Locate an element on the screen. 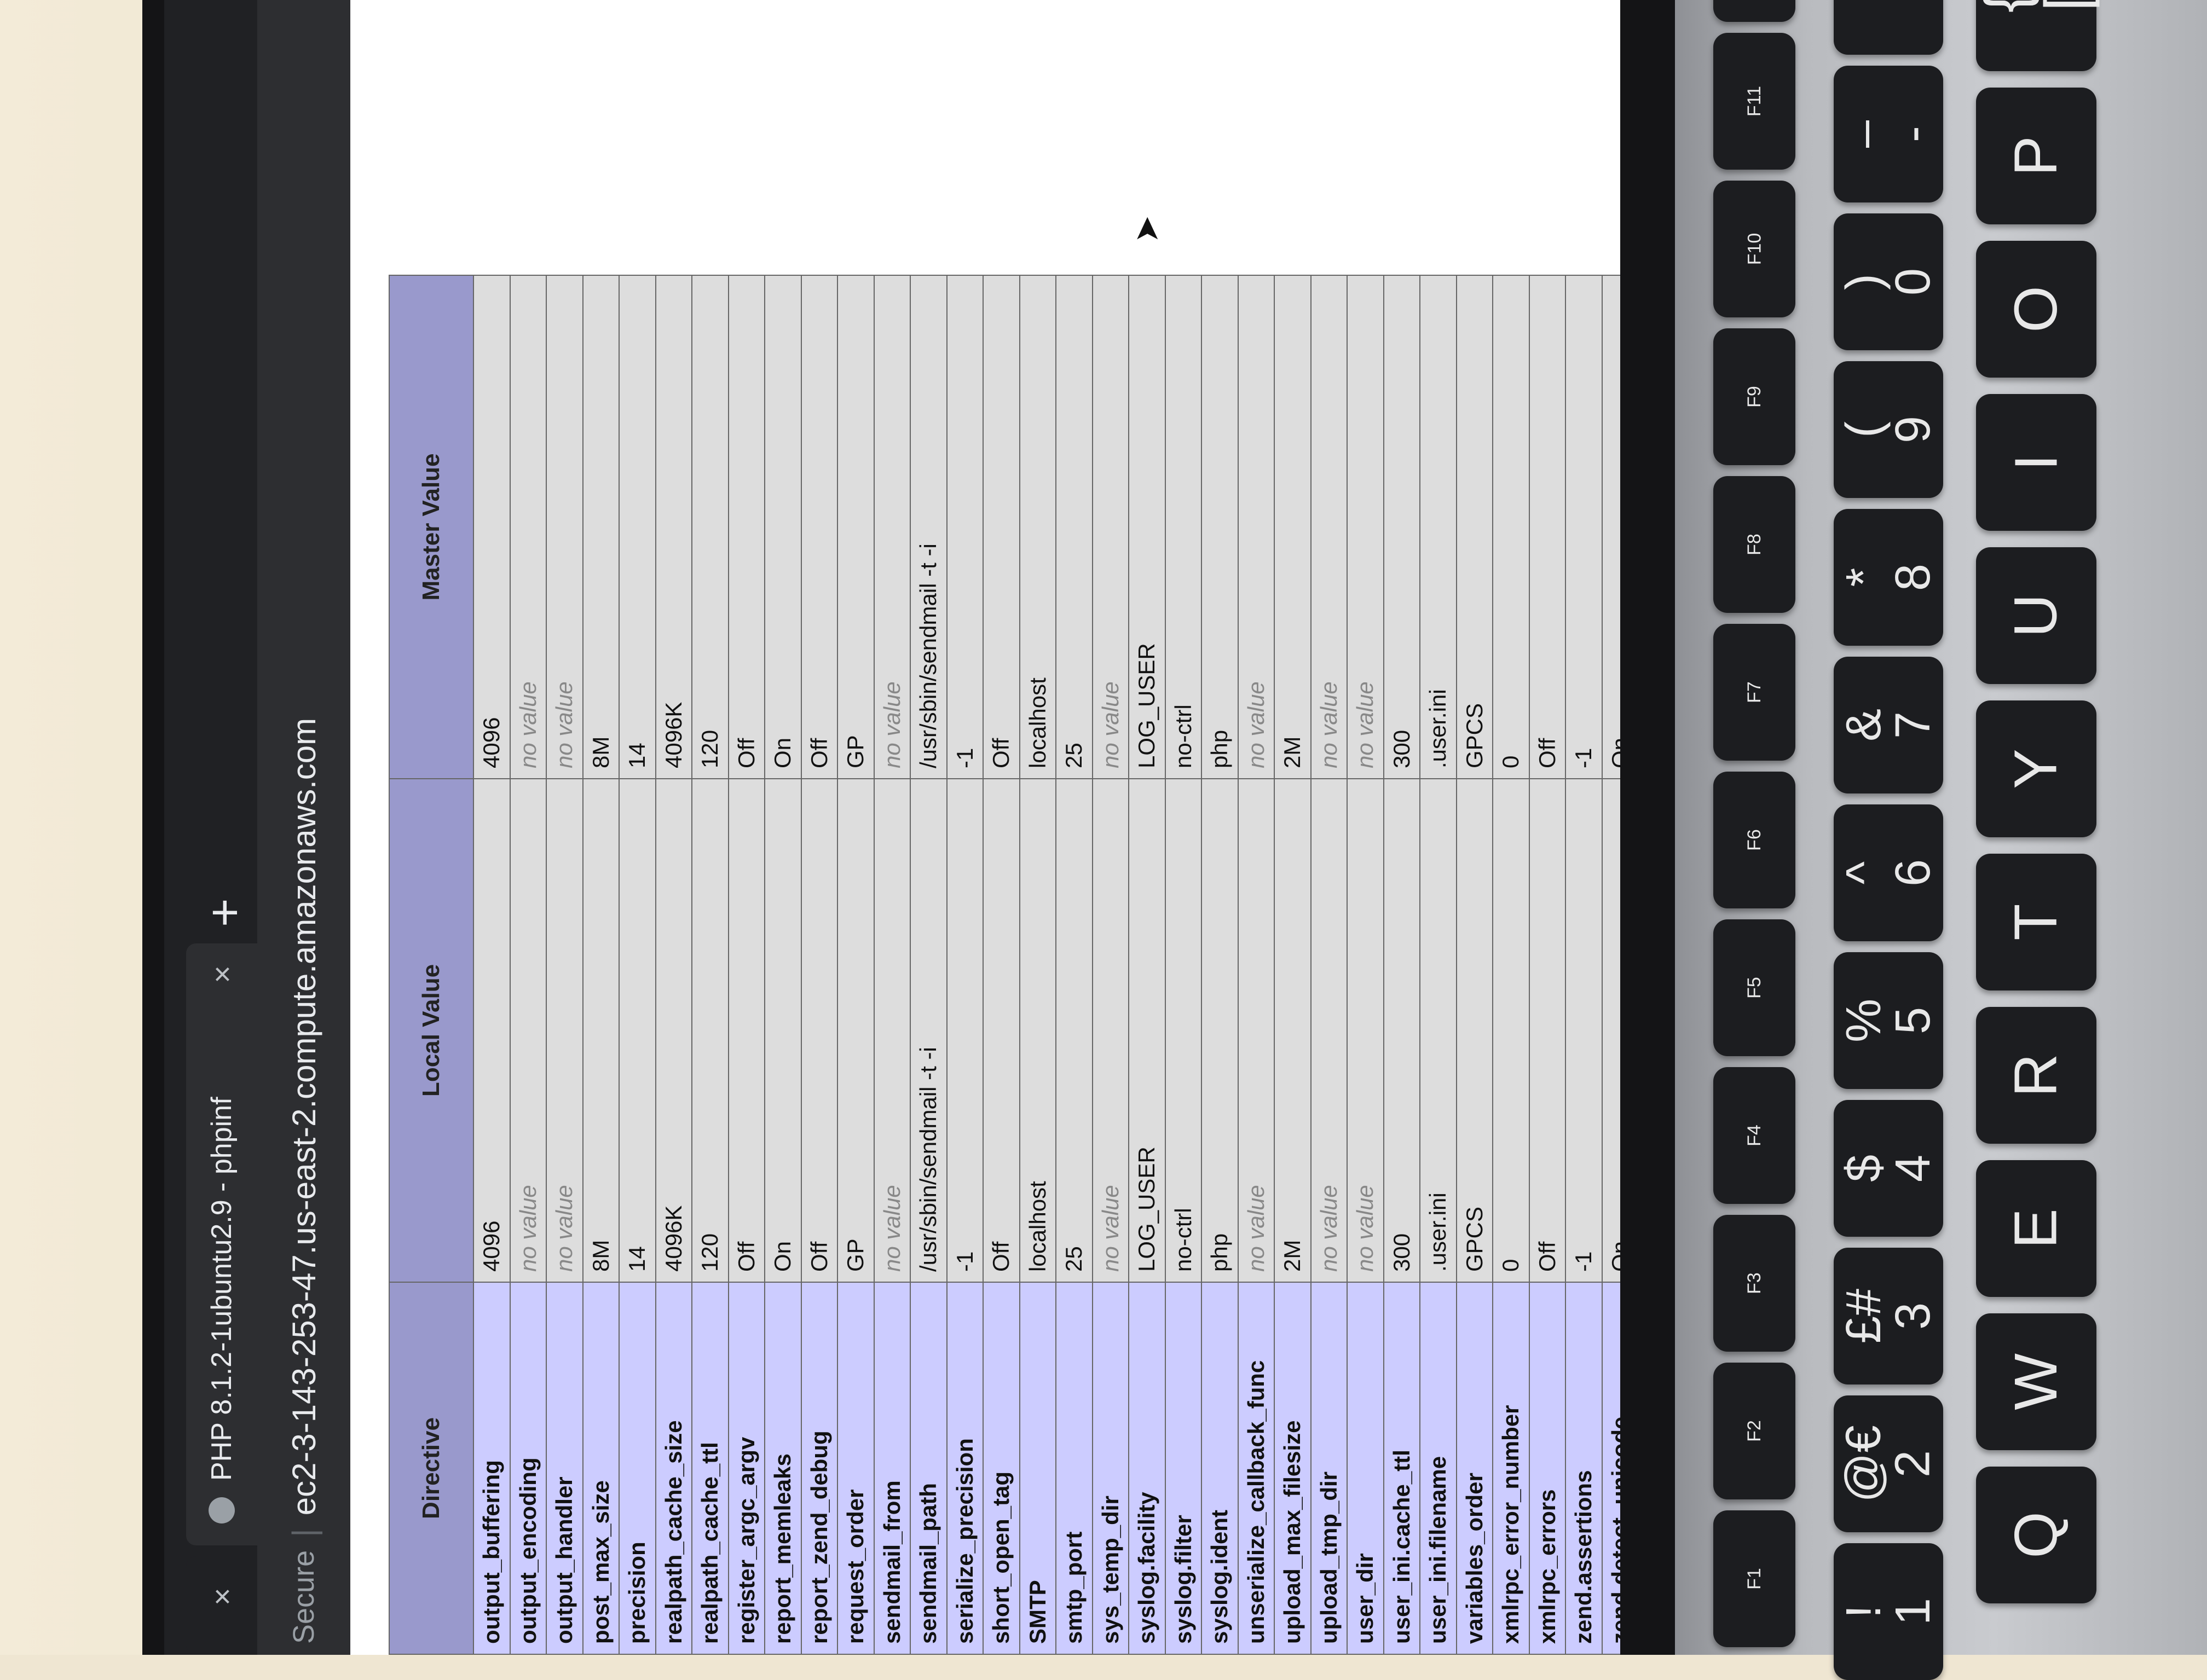  key-f1: F1 is located at coordinates (1754, 1578).